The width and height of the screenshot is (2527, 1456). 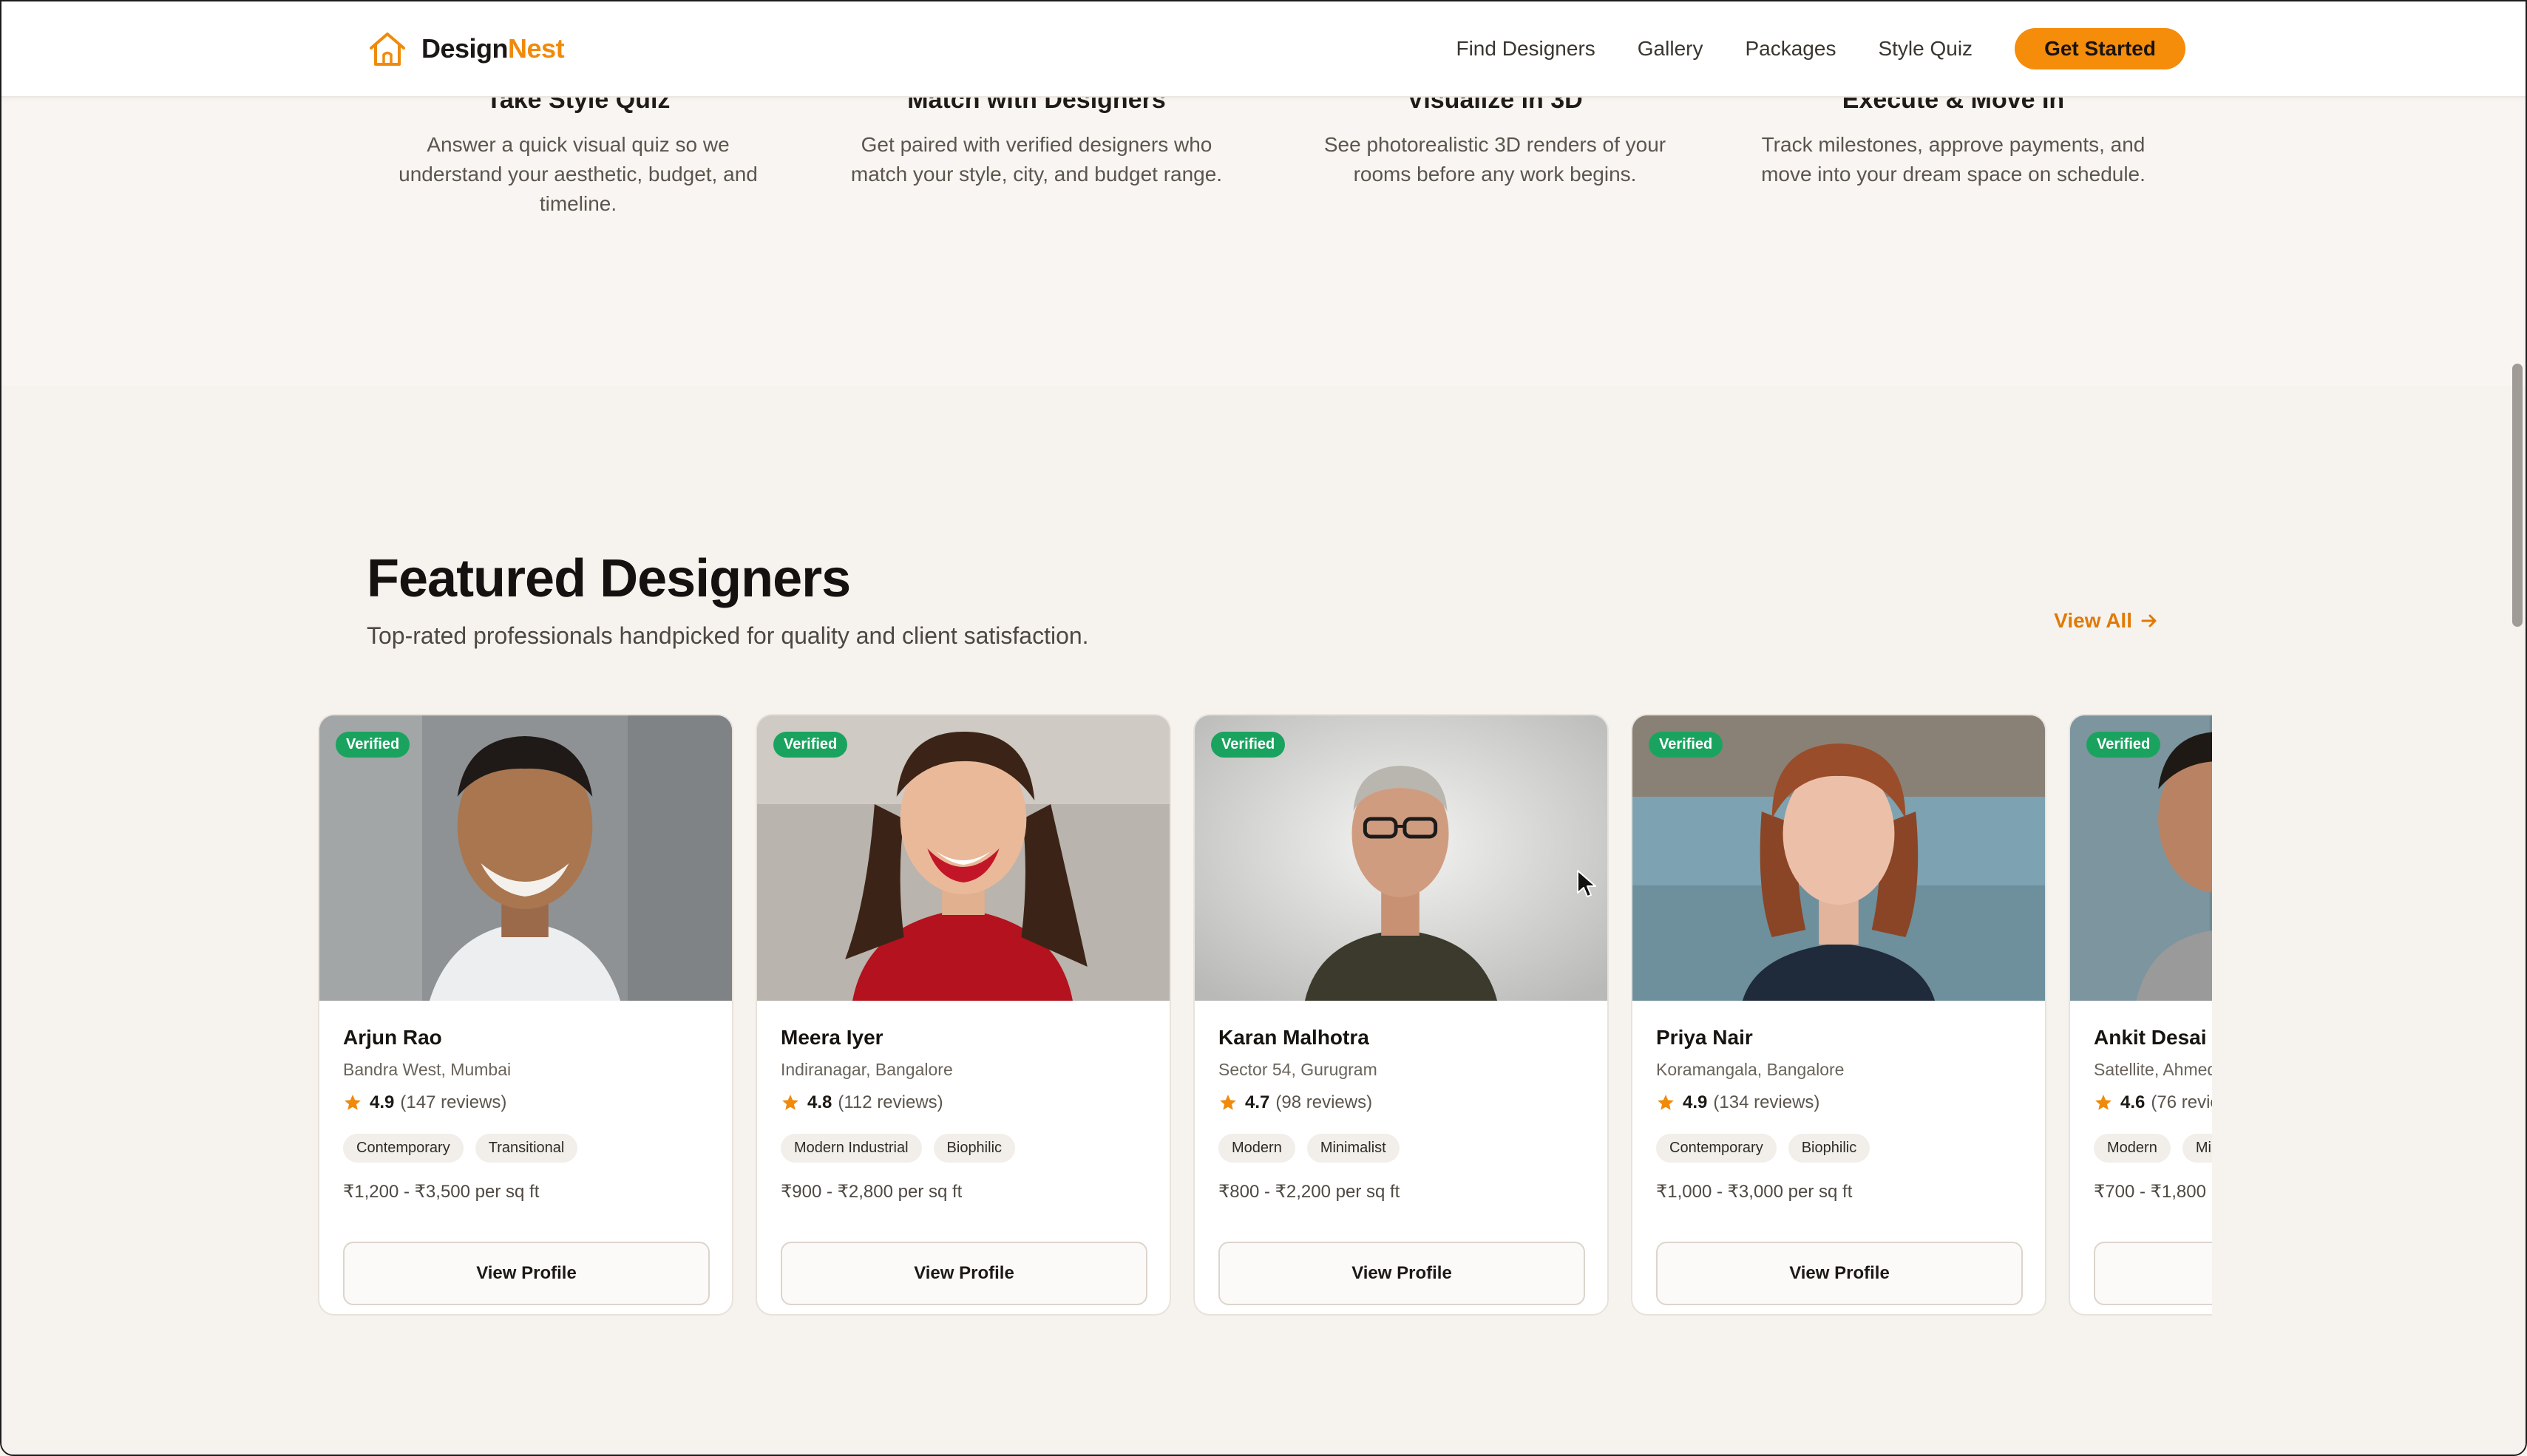 I want to click on designer-name: Arjun Rao, so click(x=393, y=1037).